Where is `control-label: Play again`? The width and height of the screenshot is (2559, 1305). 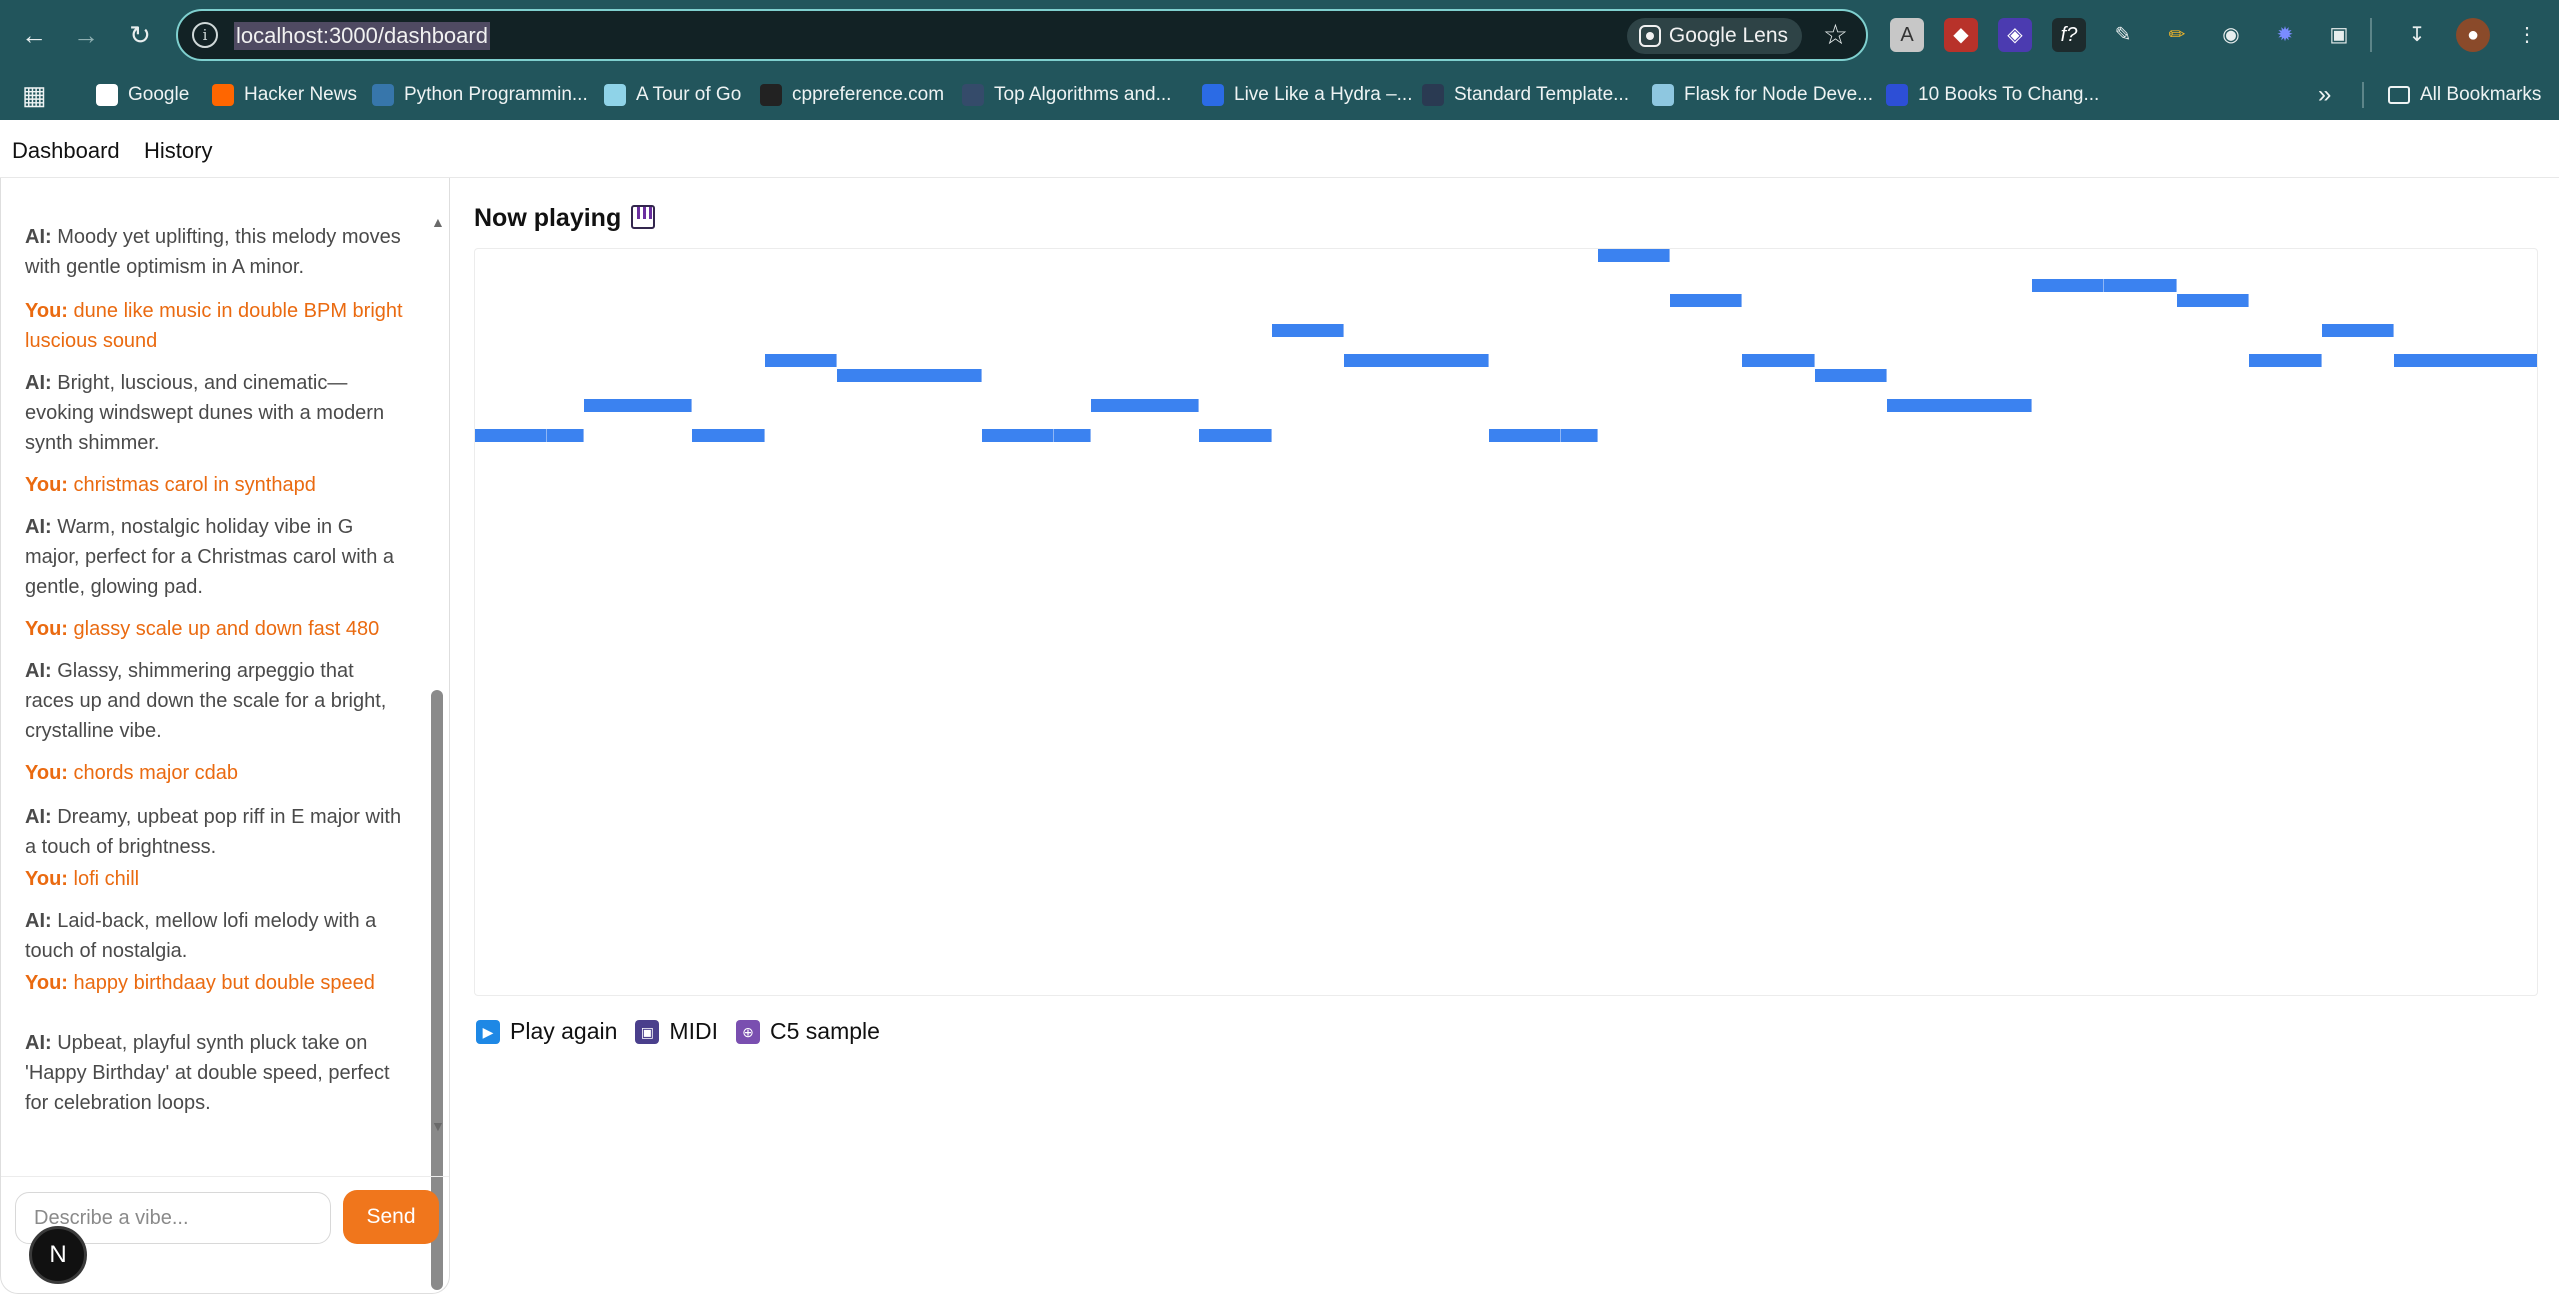 control-label: Play again is located at coordinates (564, 1031).